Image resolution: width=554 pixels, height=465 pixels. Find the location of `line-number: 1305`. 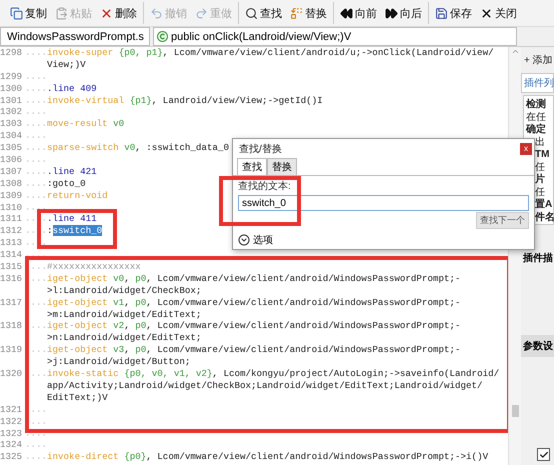

line-number: 1305 is located at coordinates (12, 148).